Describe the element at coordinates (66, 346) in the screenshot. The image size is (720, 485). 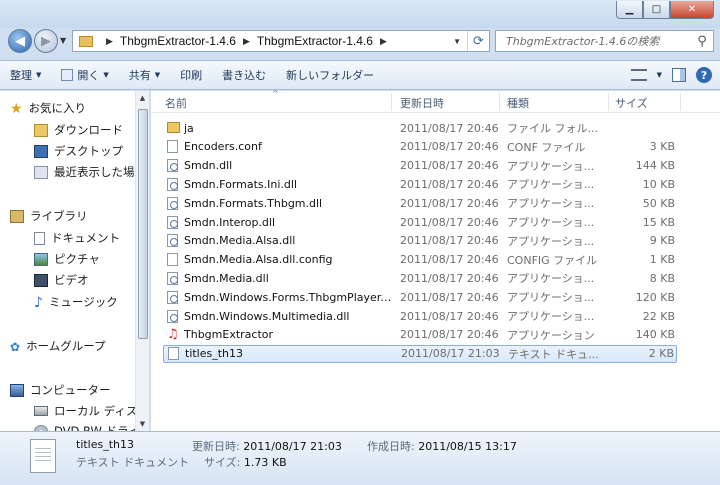
I see `nav-label: ホームグループ` at that location.